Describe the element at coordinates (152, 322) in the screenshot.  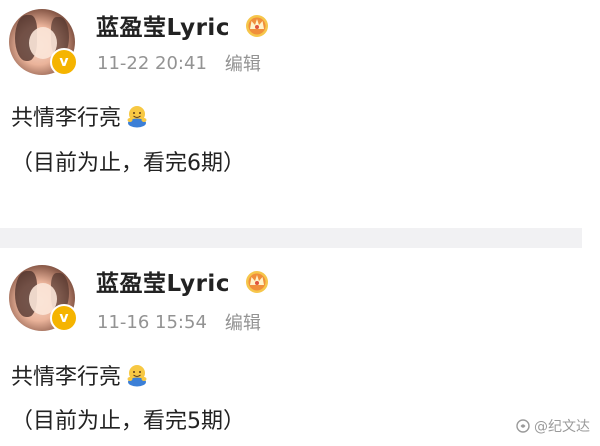
I see `post-timestamp: 11-16 15:54` at that location.